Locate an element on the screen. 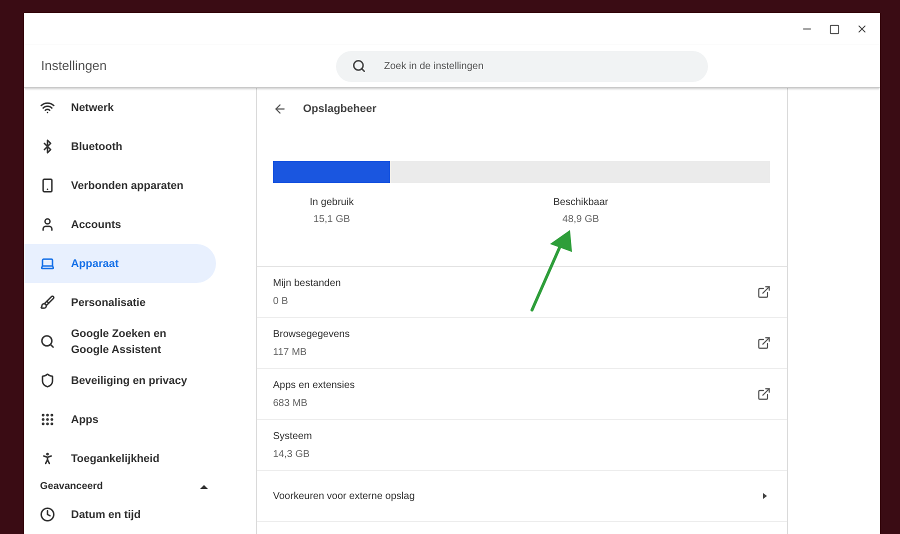  sidebar-item: Verbonden apparaten is located at coordinates (120, 185).